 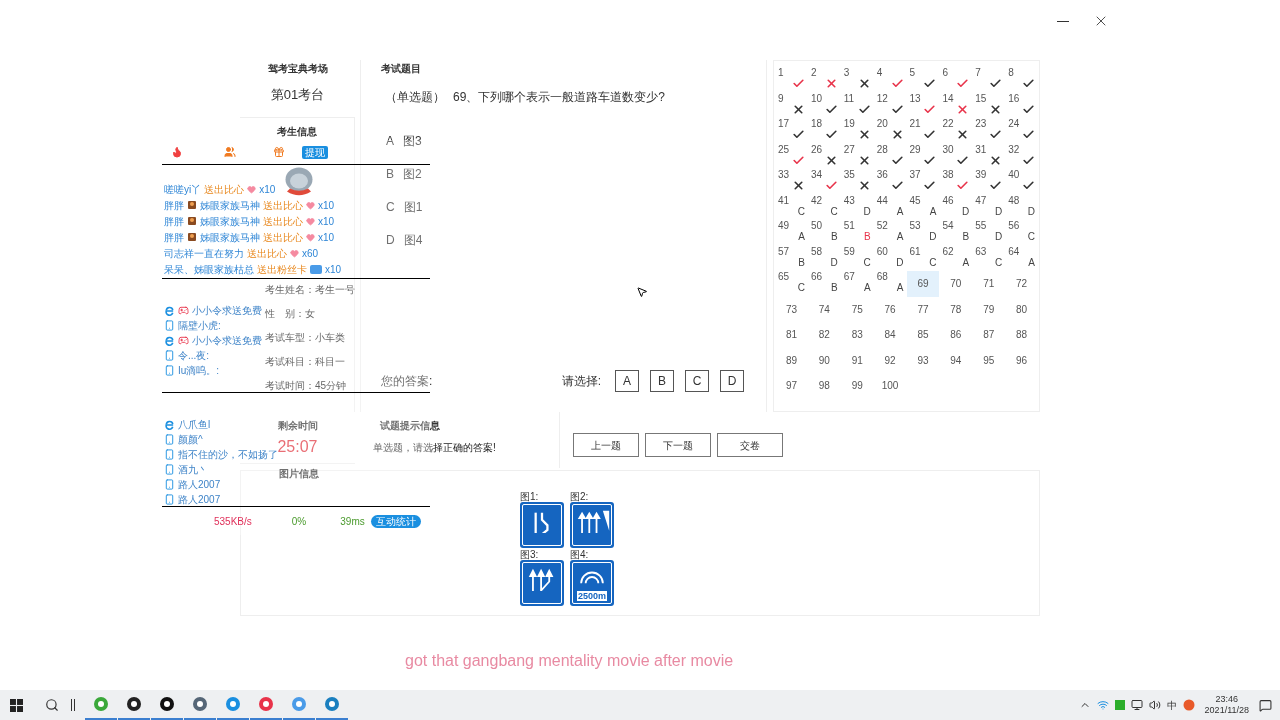 I want to click on chat-message: 颜颜^, so click(x=190, y=440).